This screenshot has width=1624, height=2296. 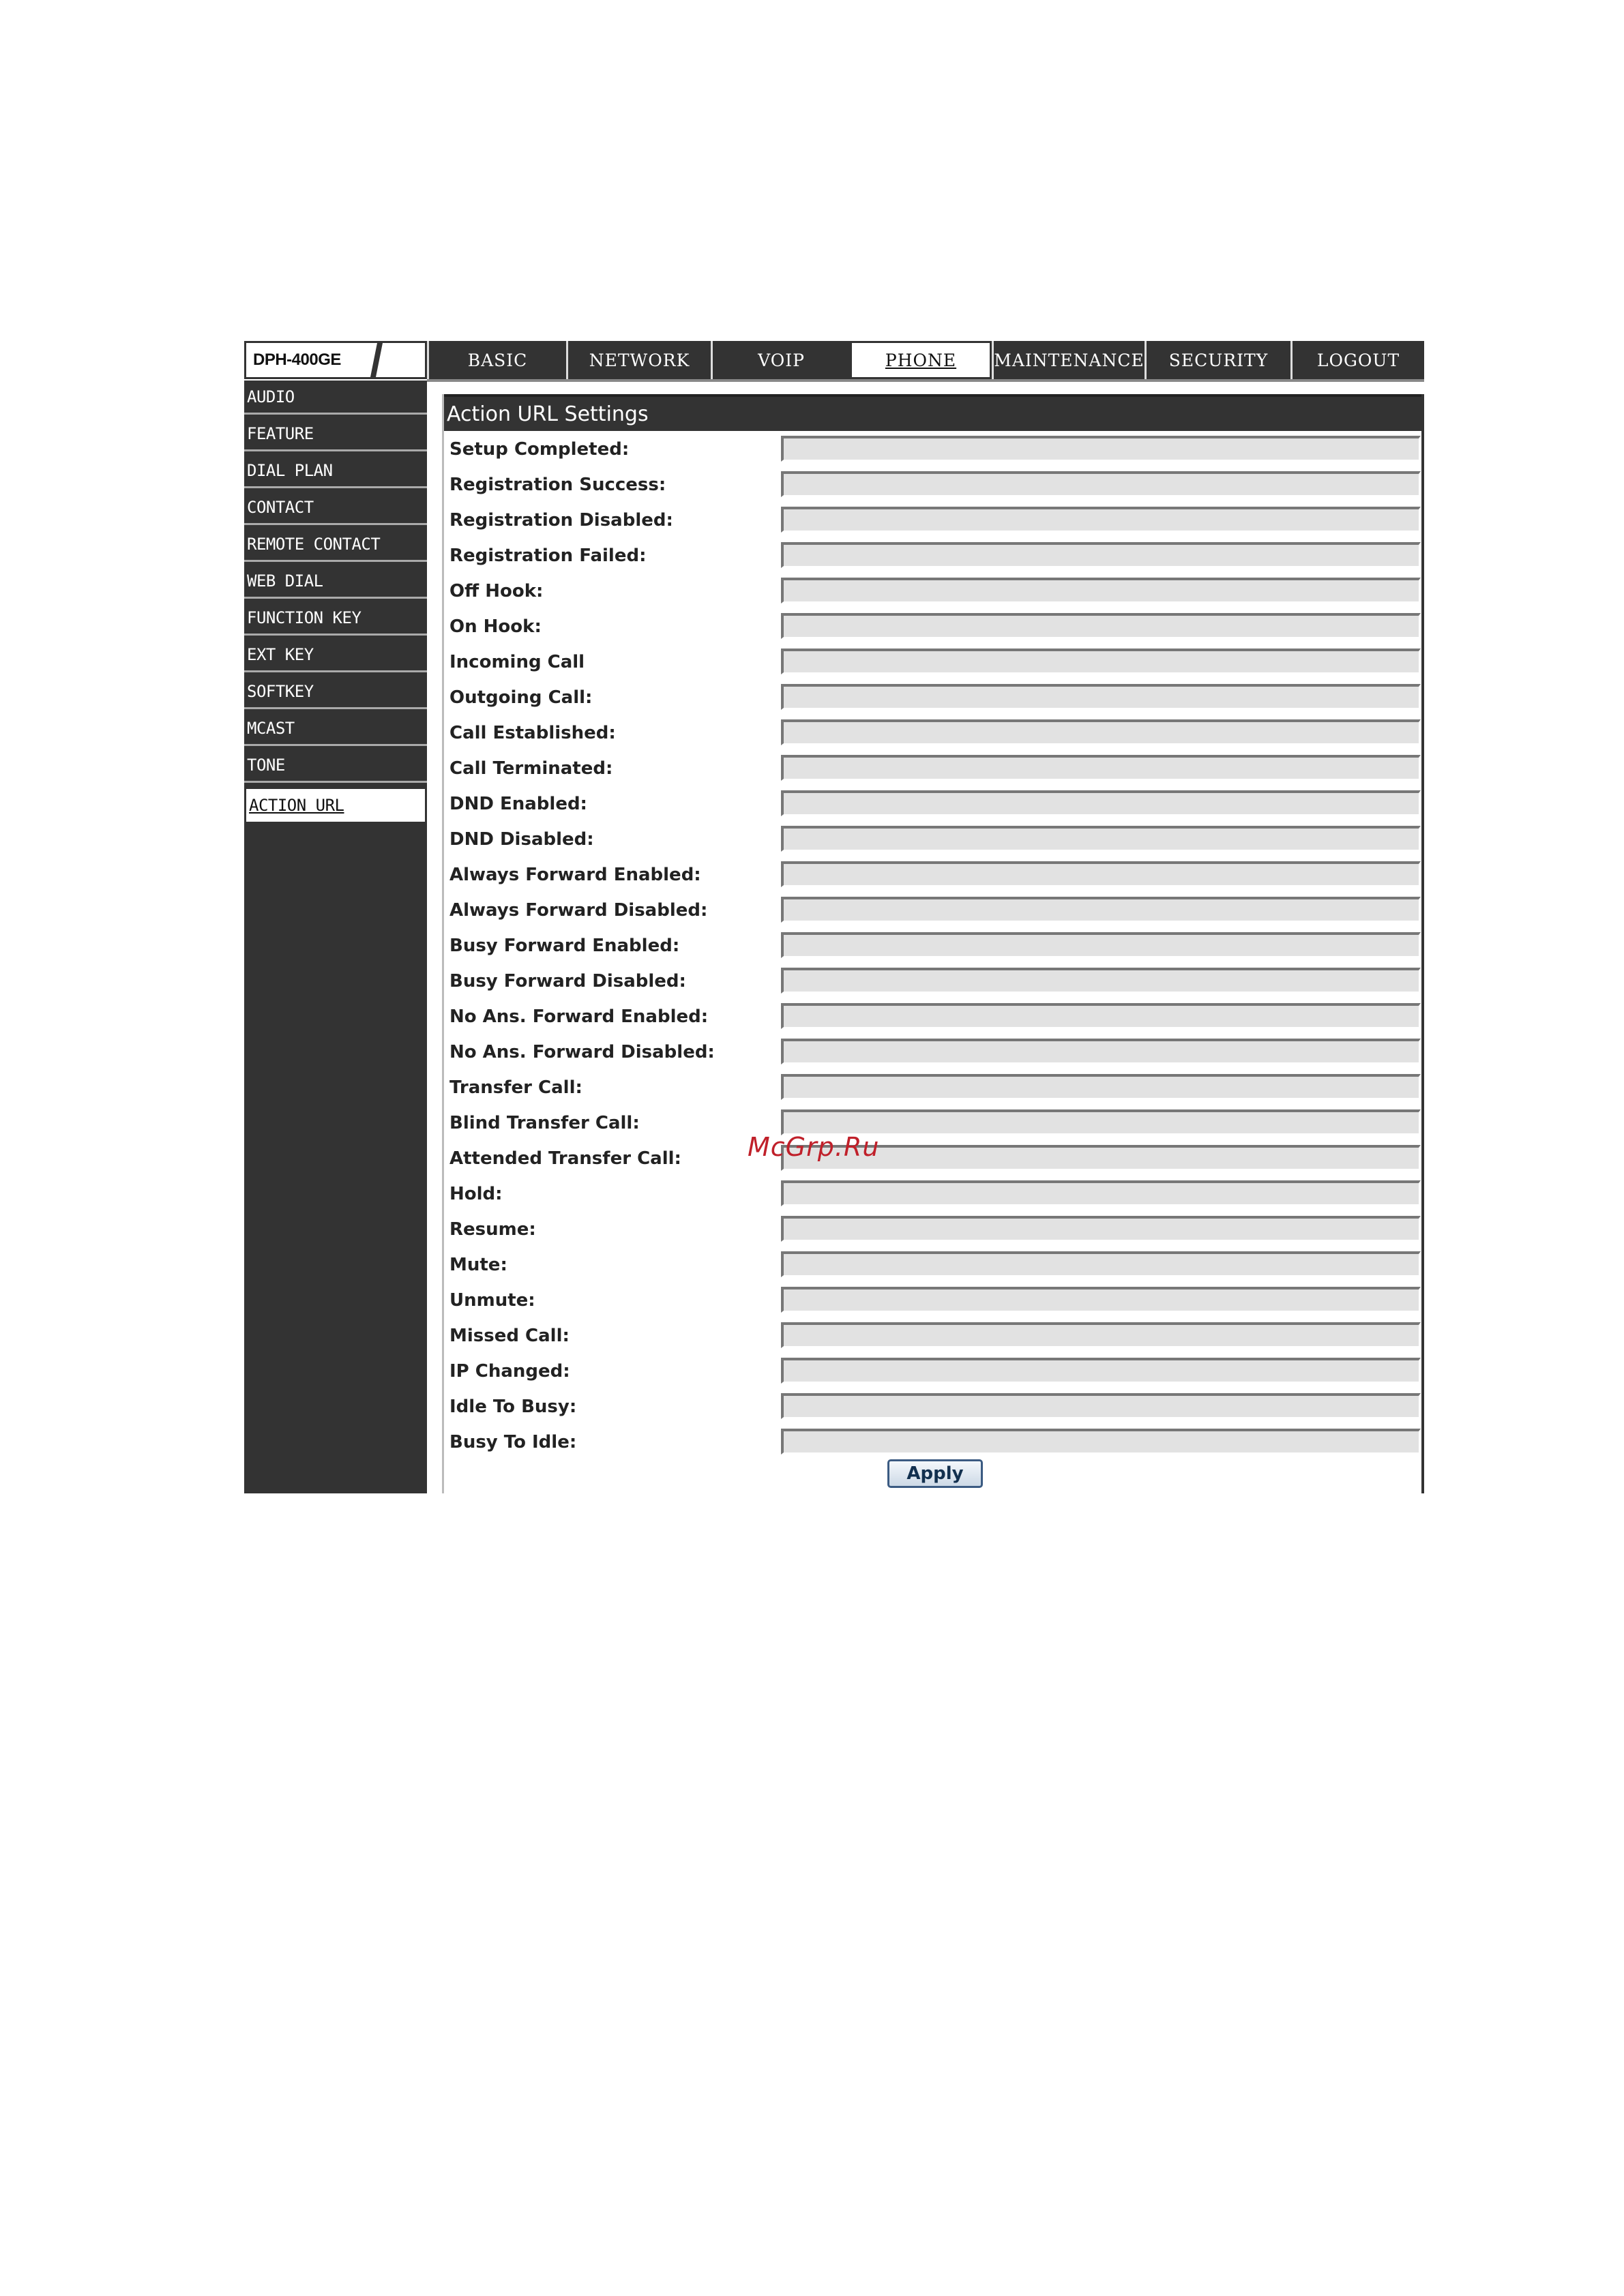 I want to click on tab-logout: LOGOUT, so click(x=1357, y=360).